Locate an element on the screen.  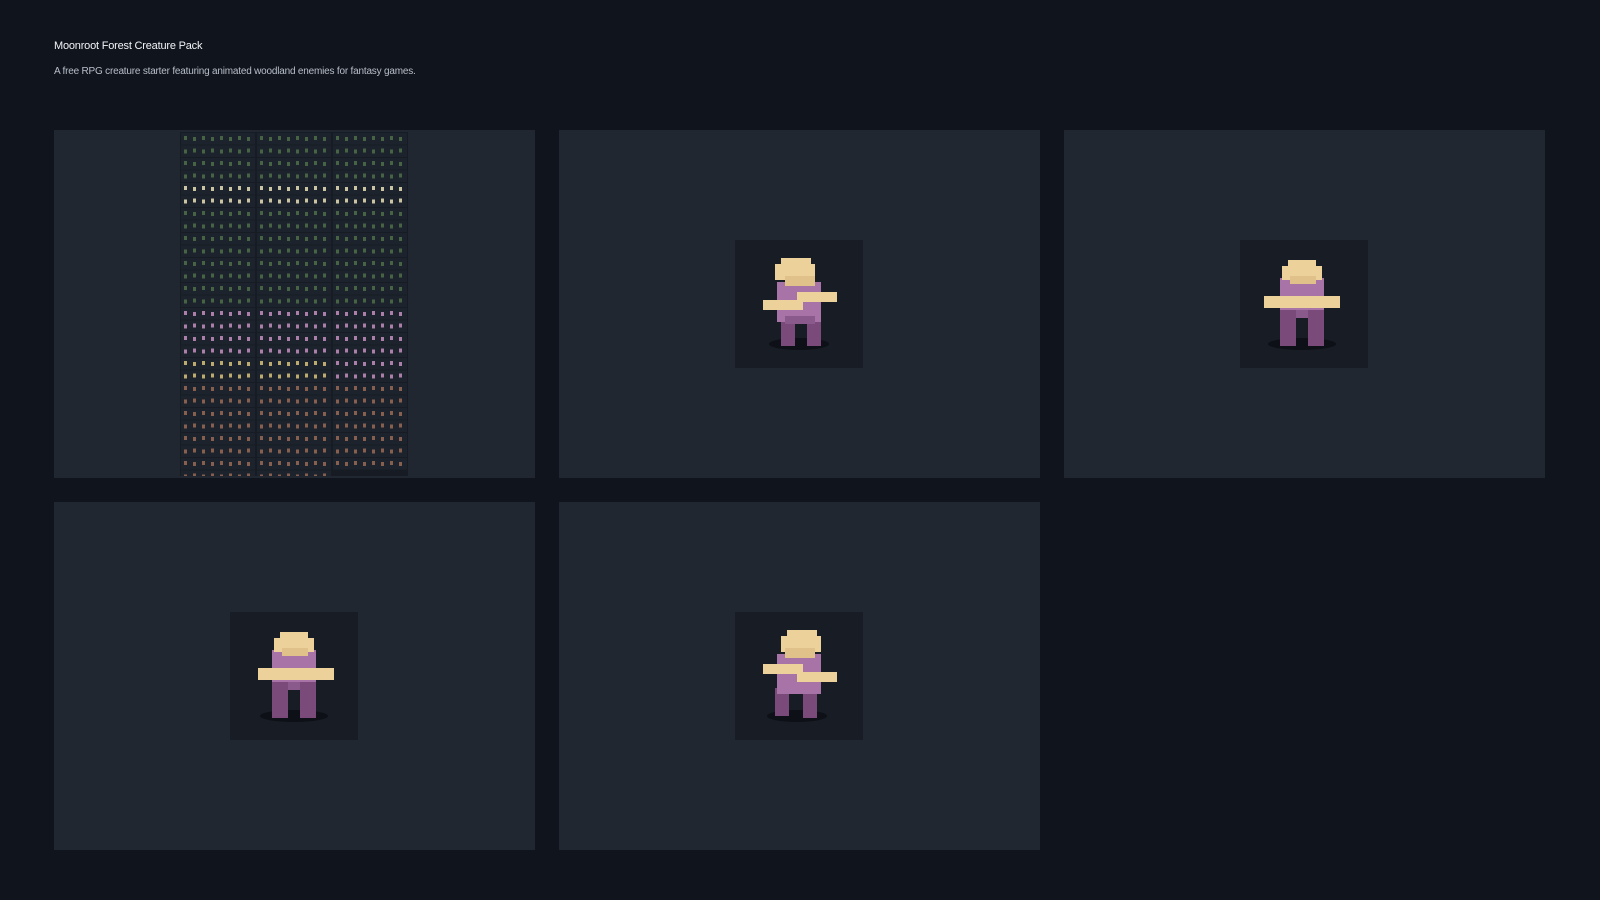
creature-walk-right-icon is located at coordinates (800, 304).